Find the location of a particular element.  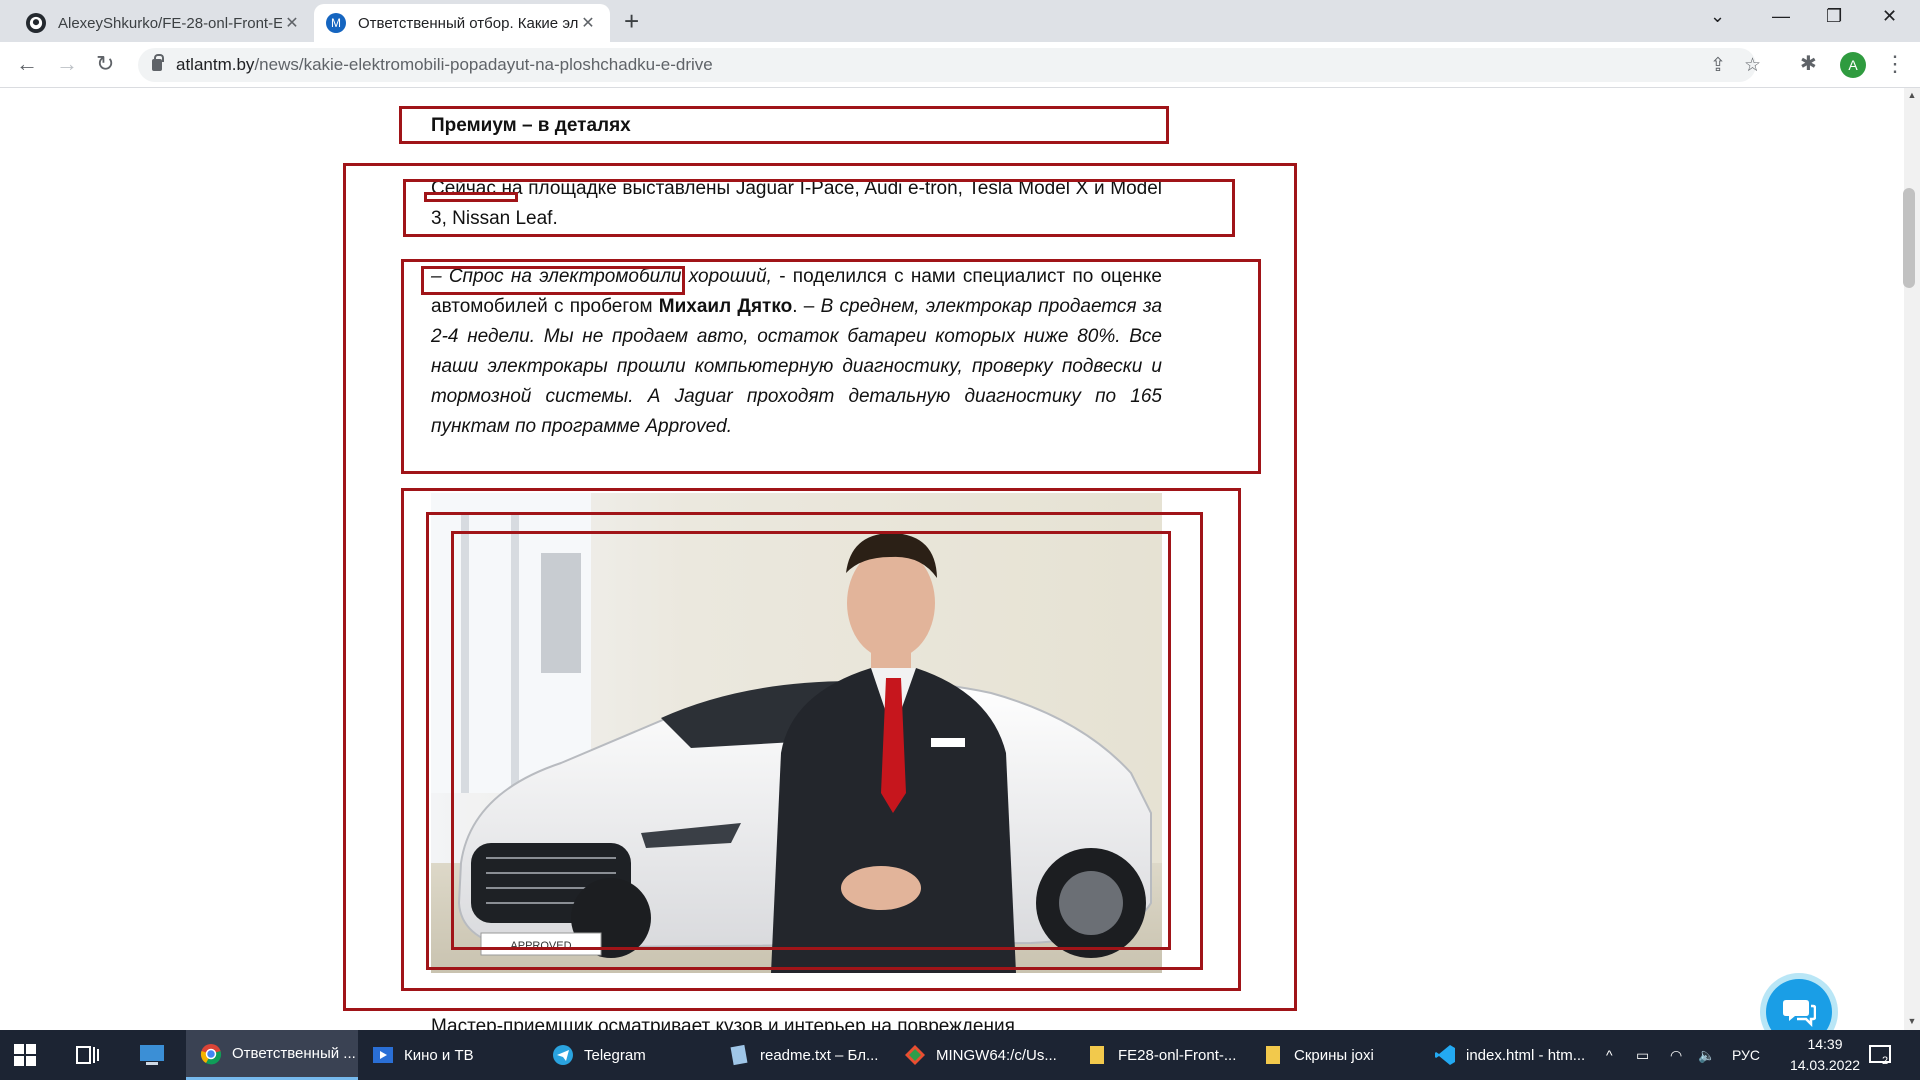

url-host: atlantm.by is located at coordinates (215, 64).